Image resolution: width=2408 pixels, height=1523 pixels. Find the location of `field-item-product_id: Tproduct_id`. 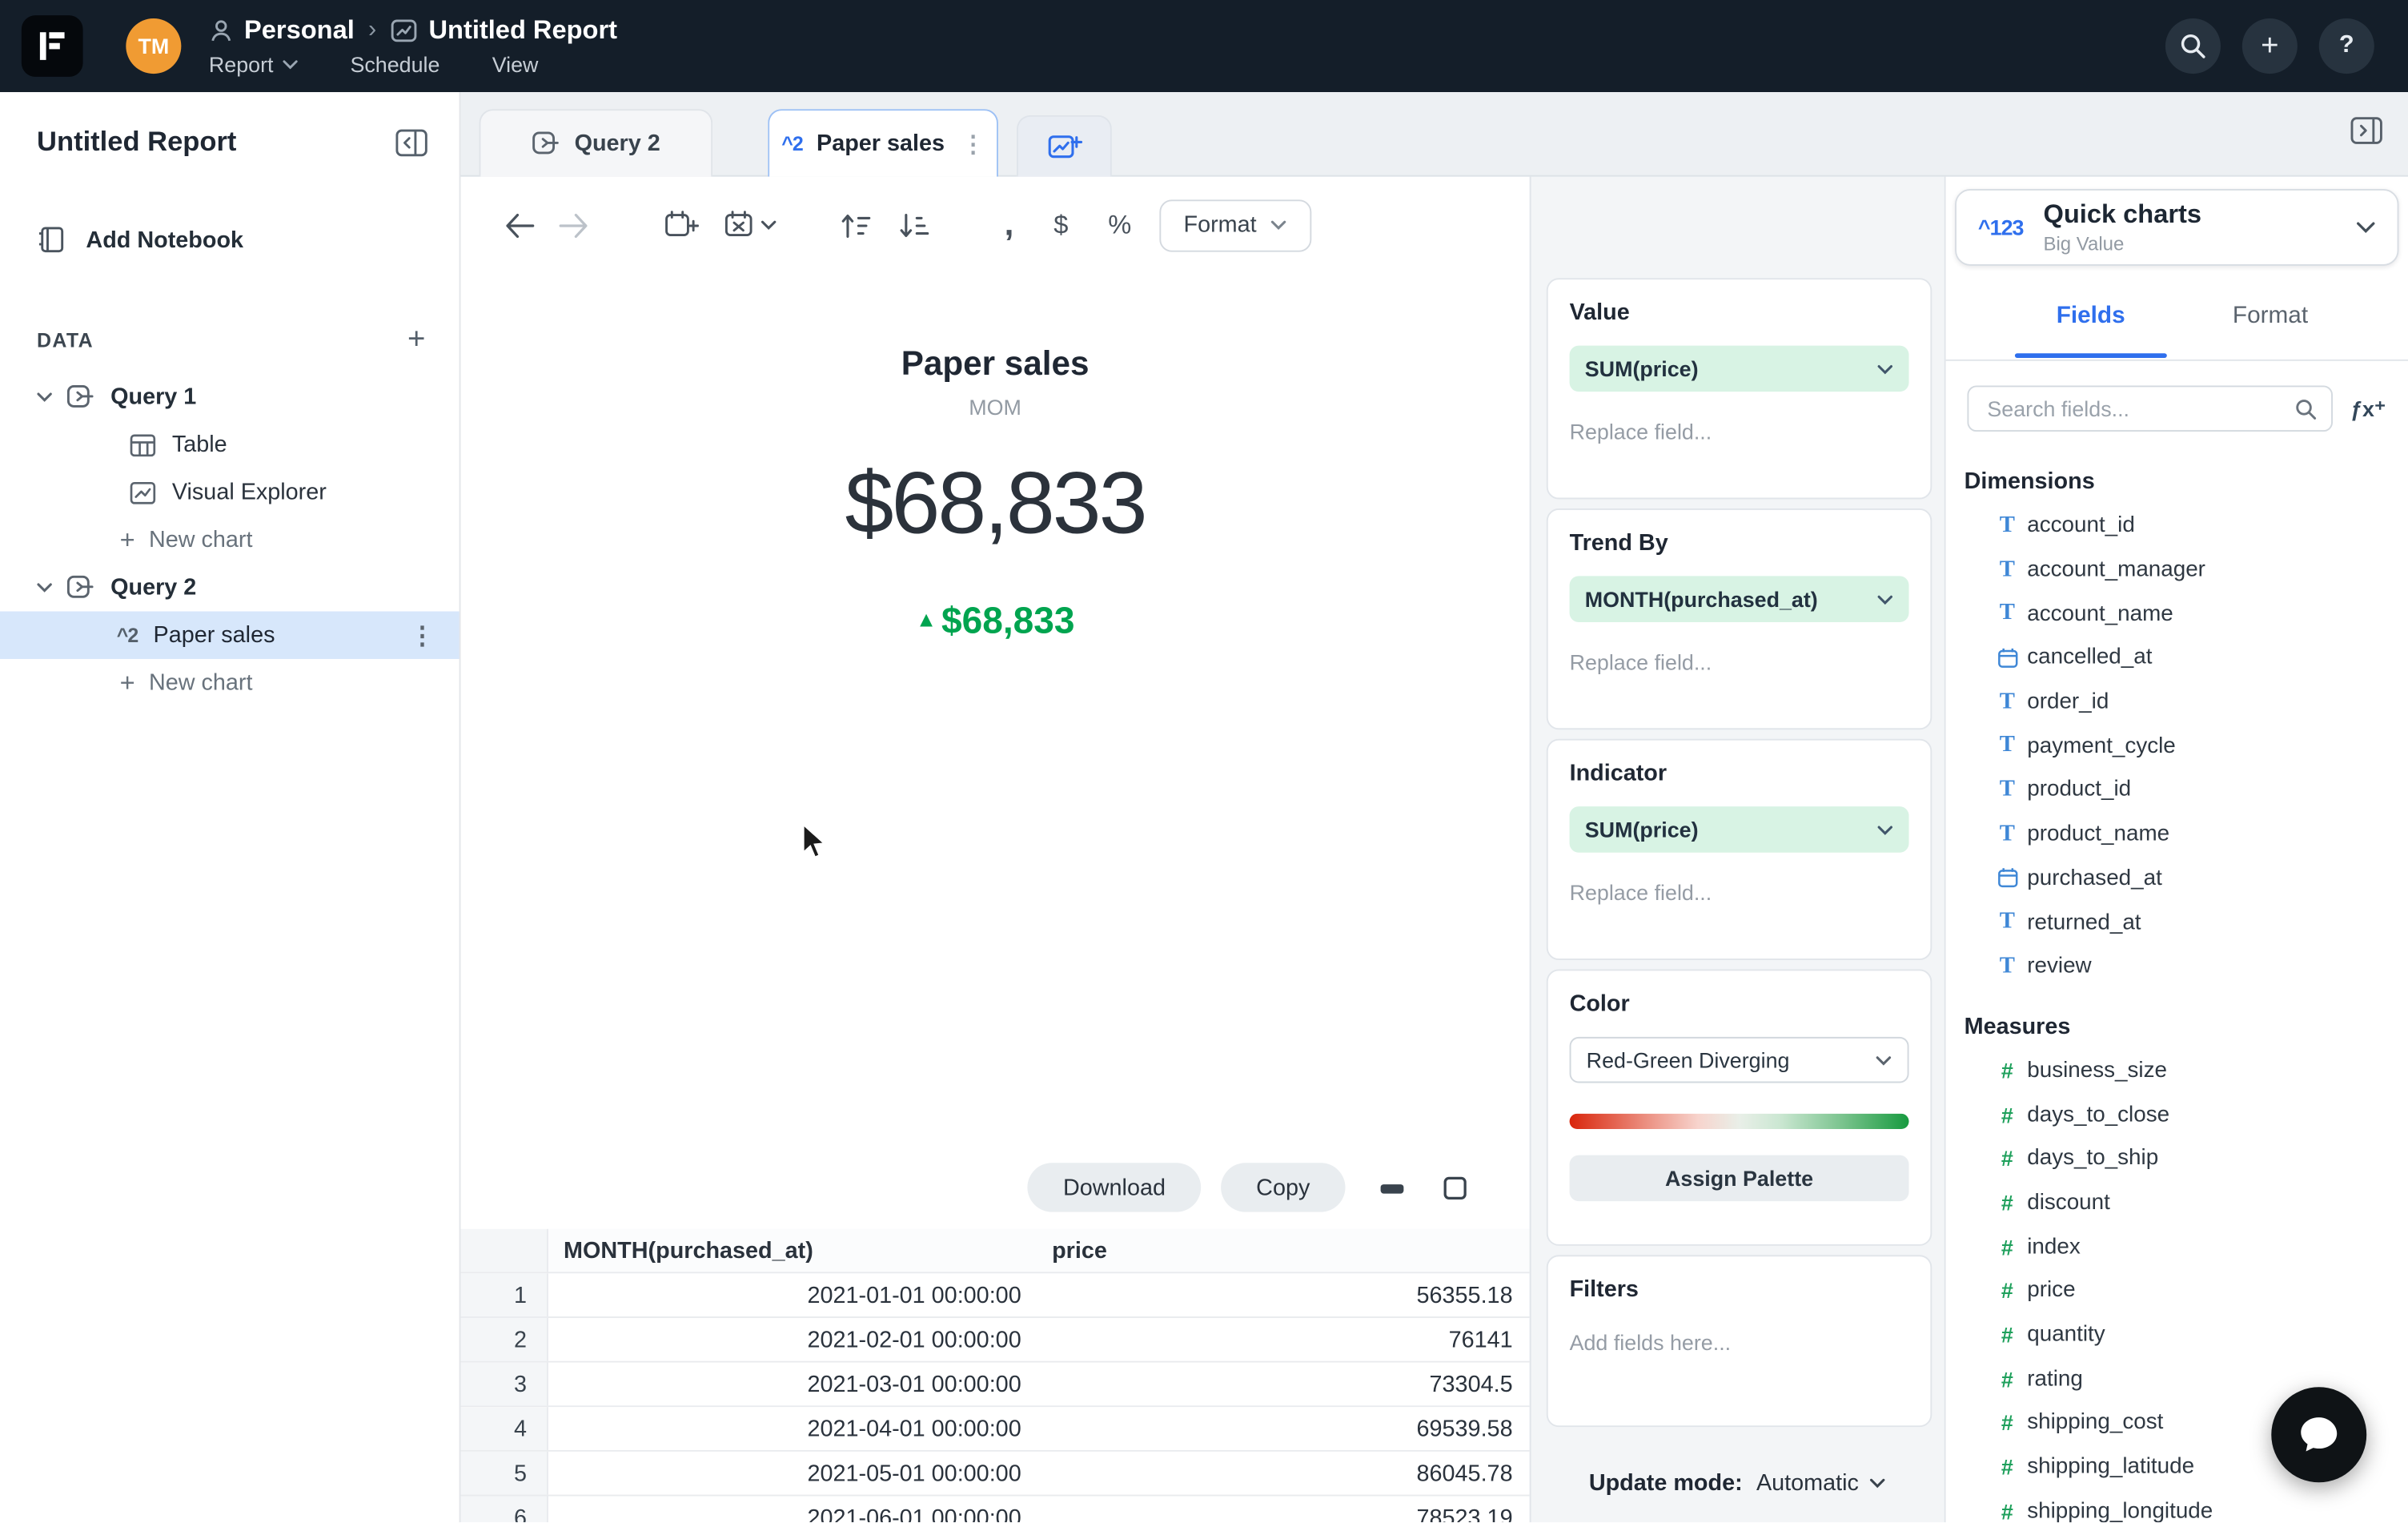

field-item-product_id: Tproduct_id is located at coordinates (2177, 790).